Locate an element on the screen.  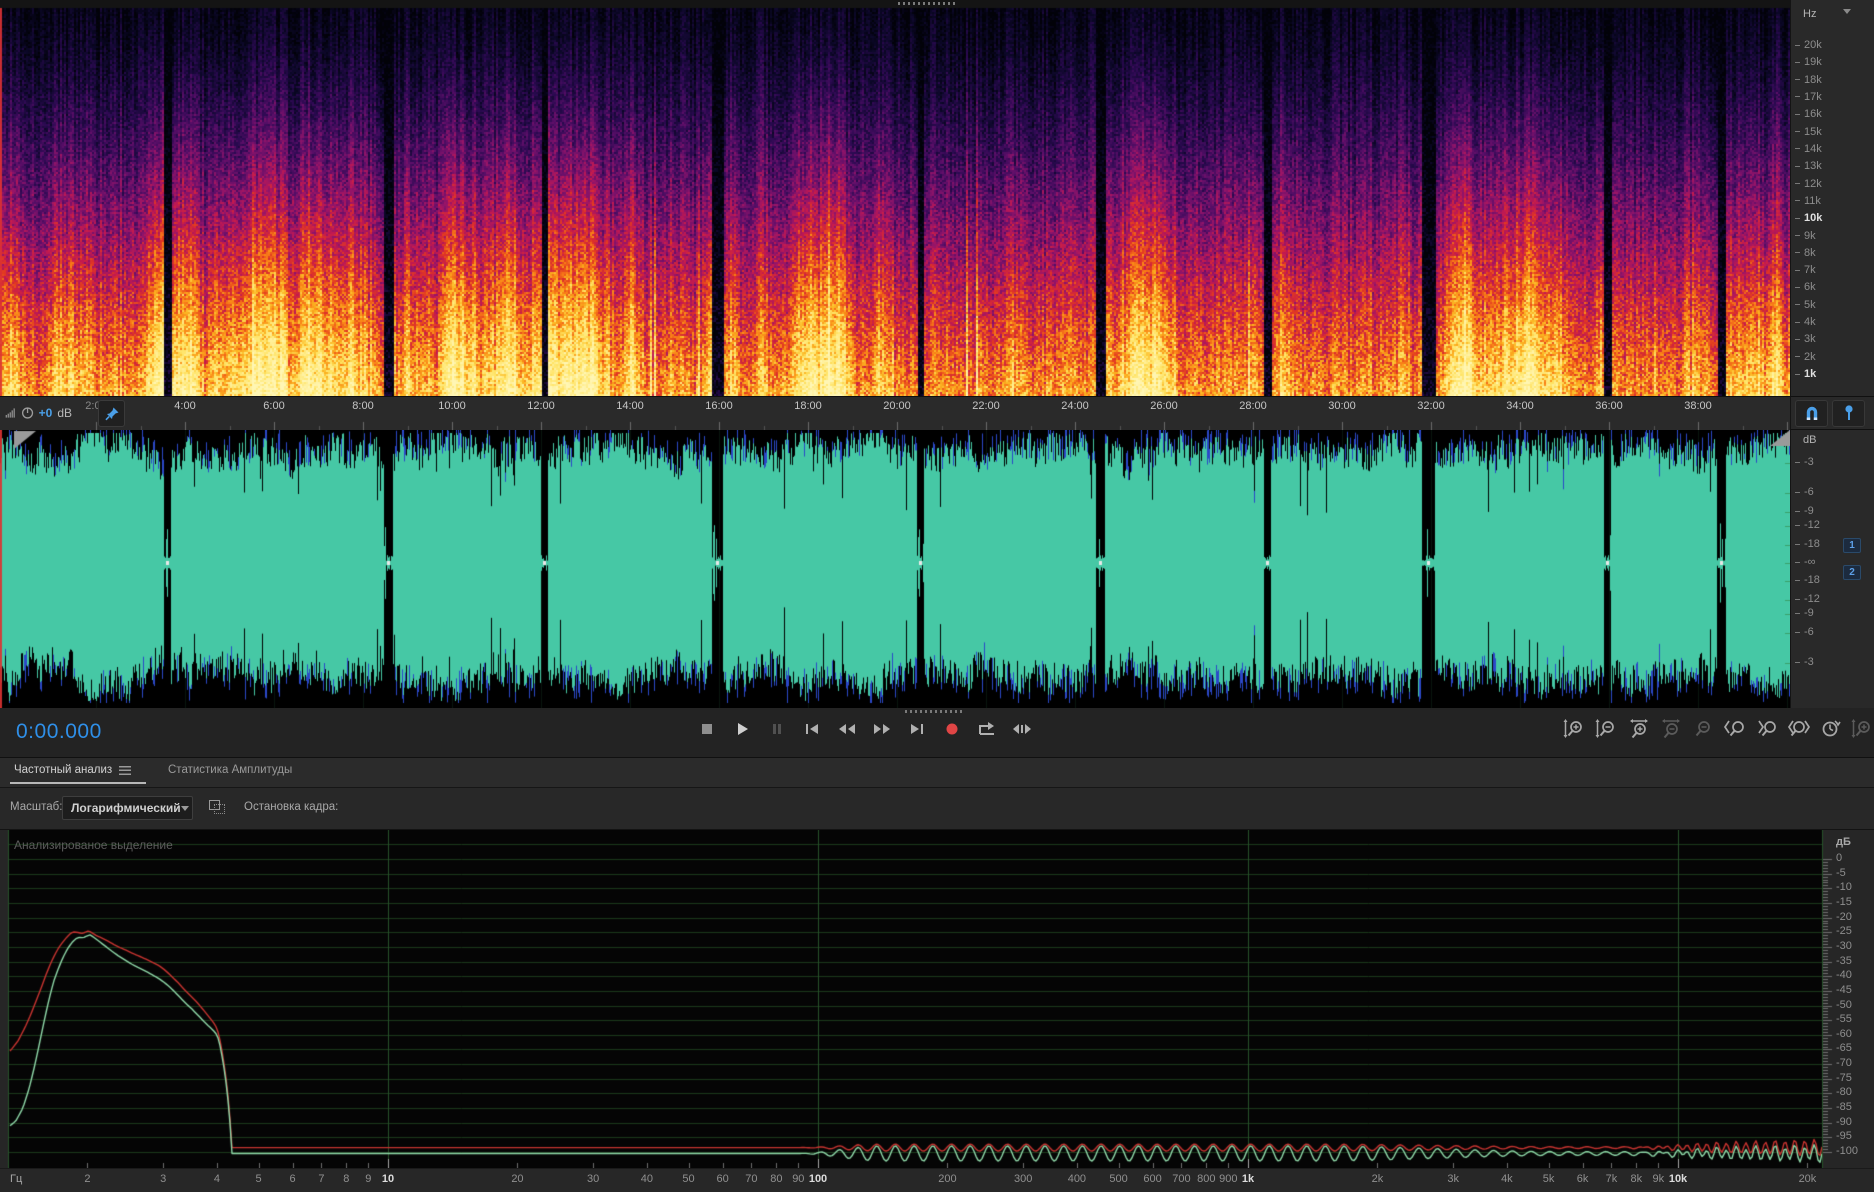
axis-menu-caret-icon is located at coordinates (1847, 11).